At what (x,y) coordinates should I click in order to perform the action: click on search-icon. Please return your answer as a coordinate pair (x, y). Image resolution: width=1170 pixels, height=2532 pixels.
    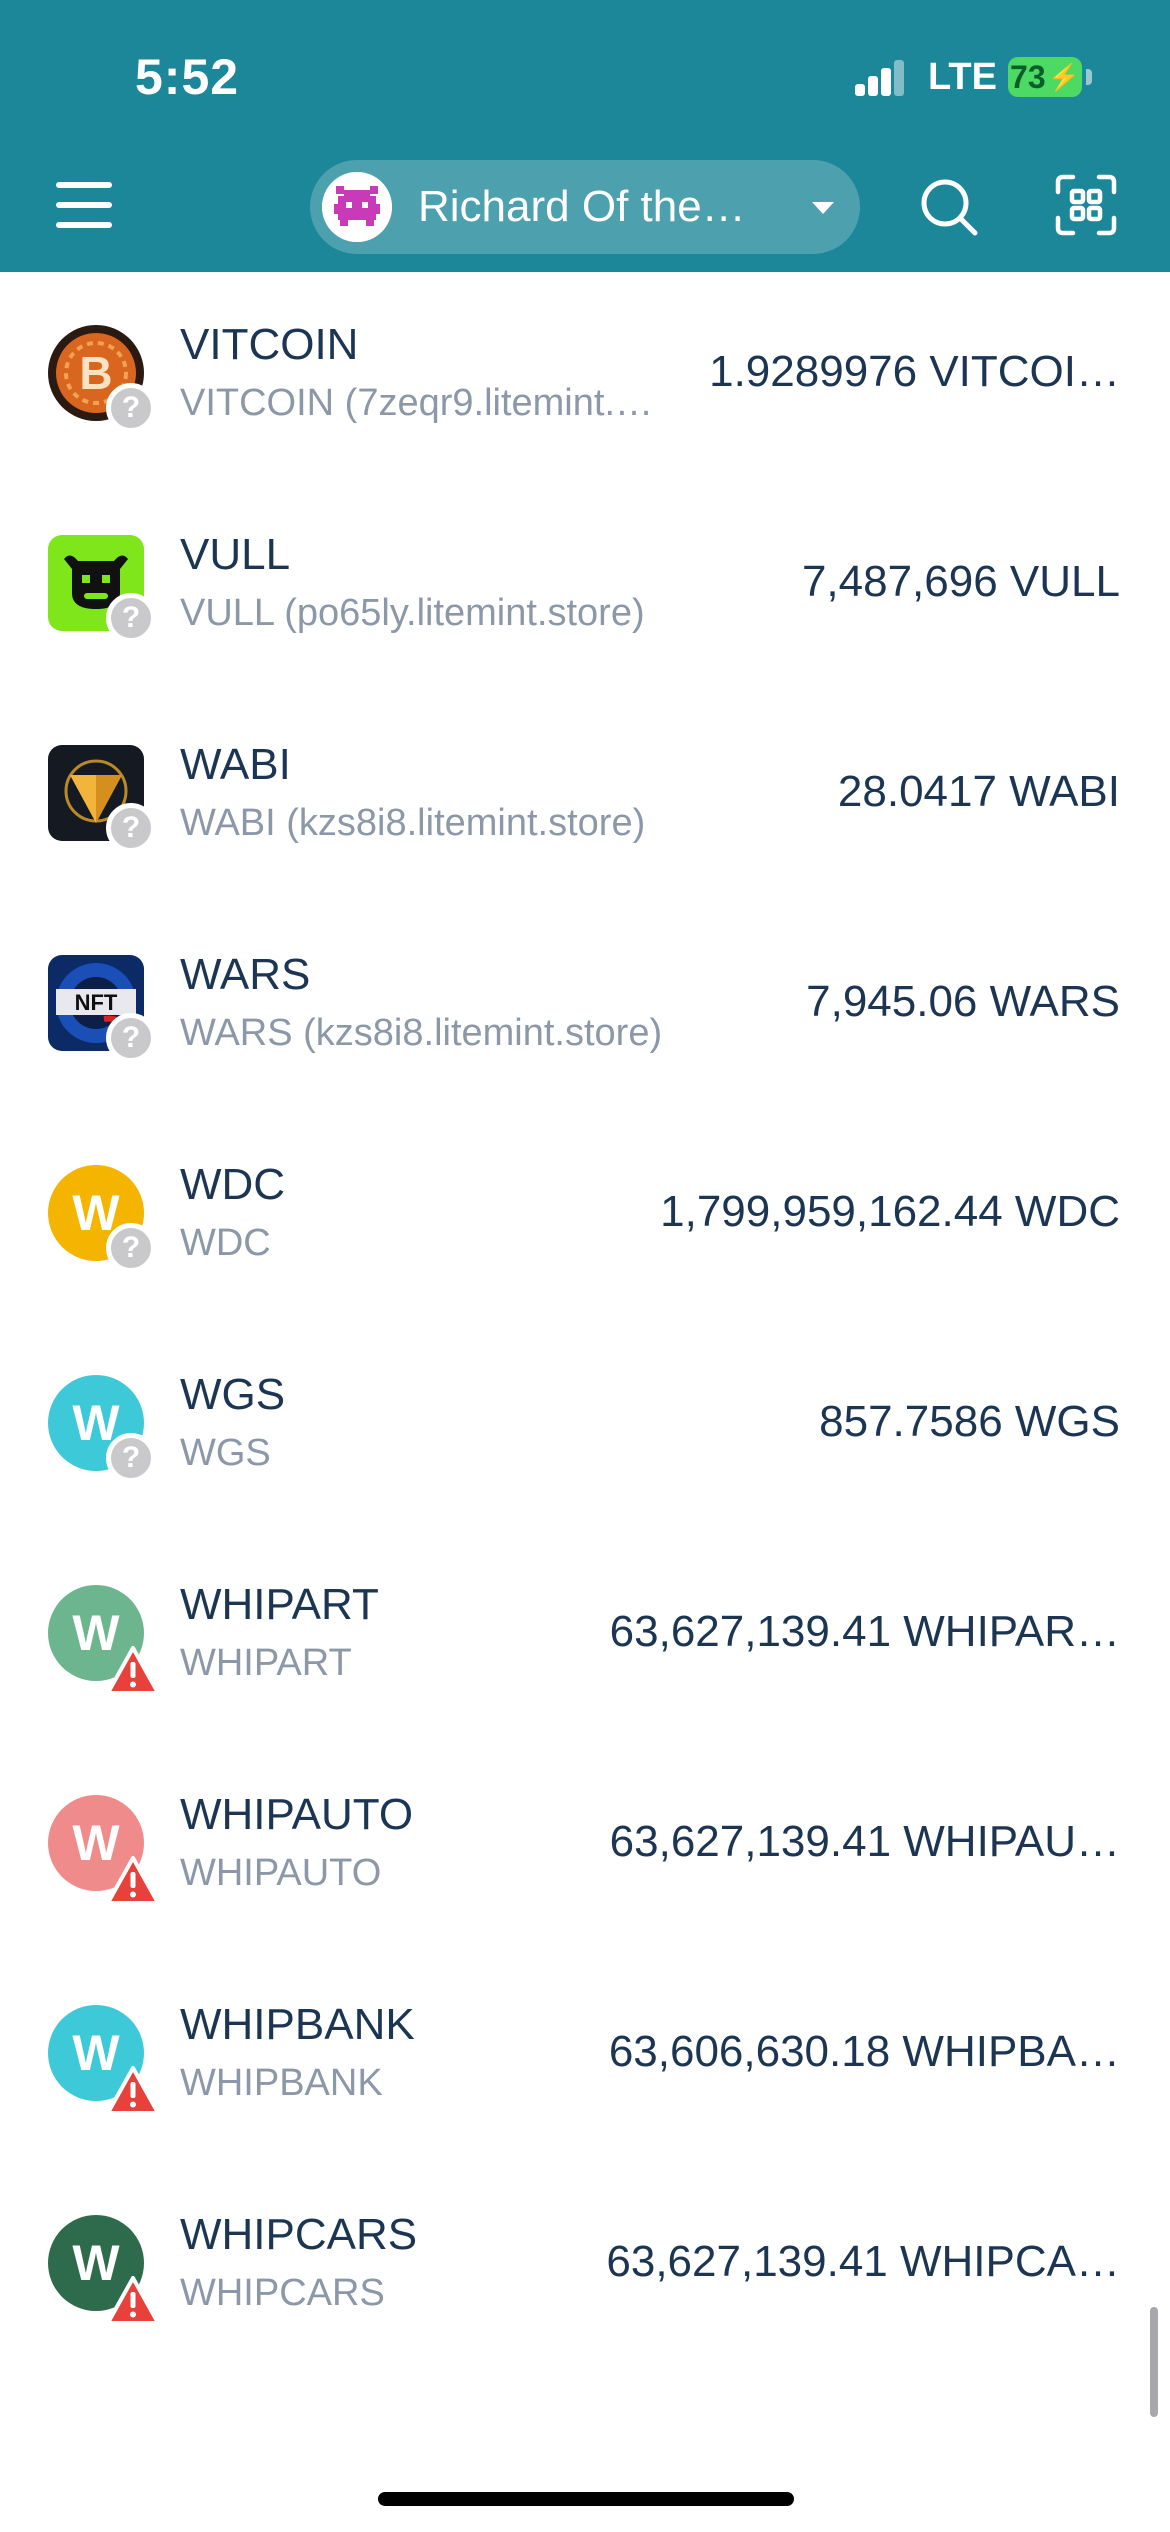
    Looking at the image, I should click on (949, 207).